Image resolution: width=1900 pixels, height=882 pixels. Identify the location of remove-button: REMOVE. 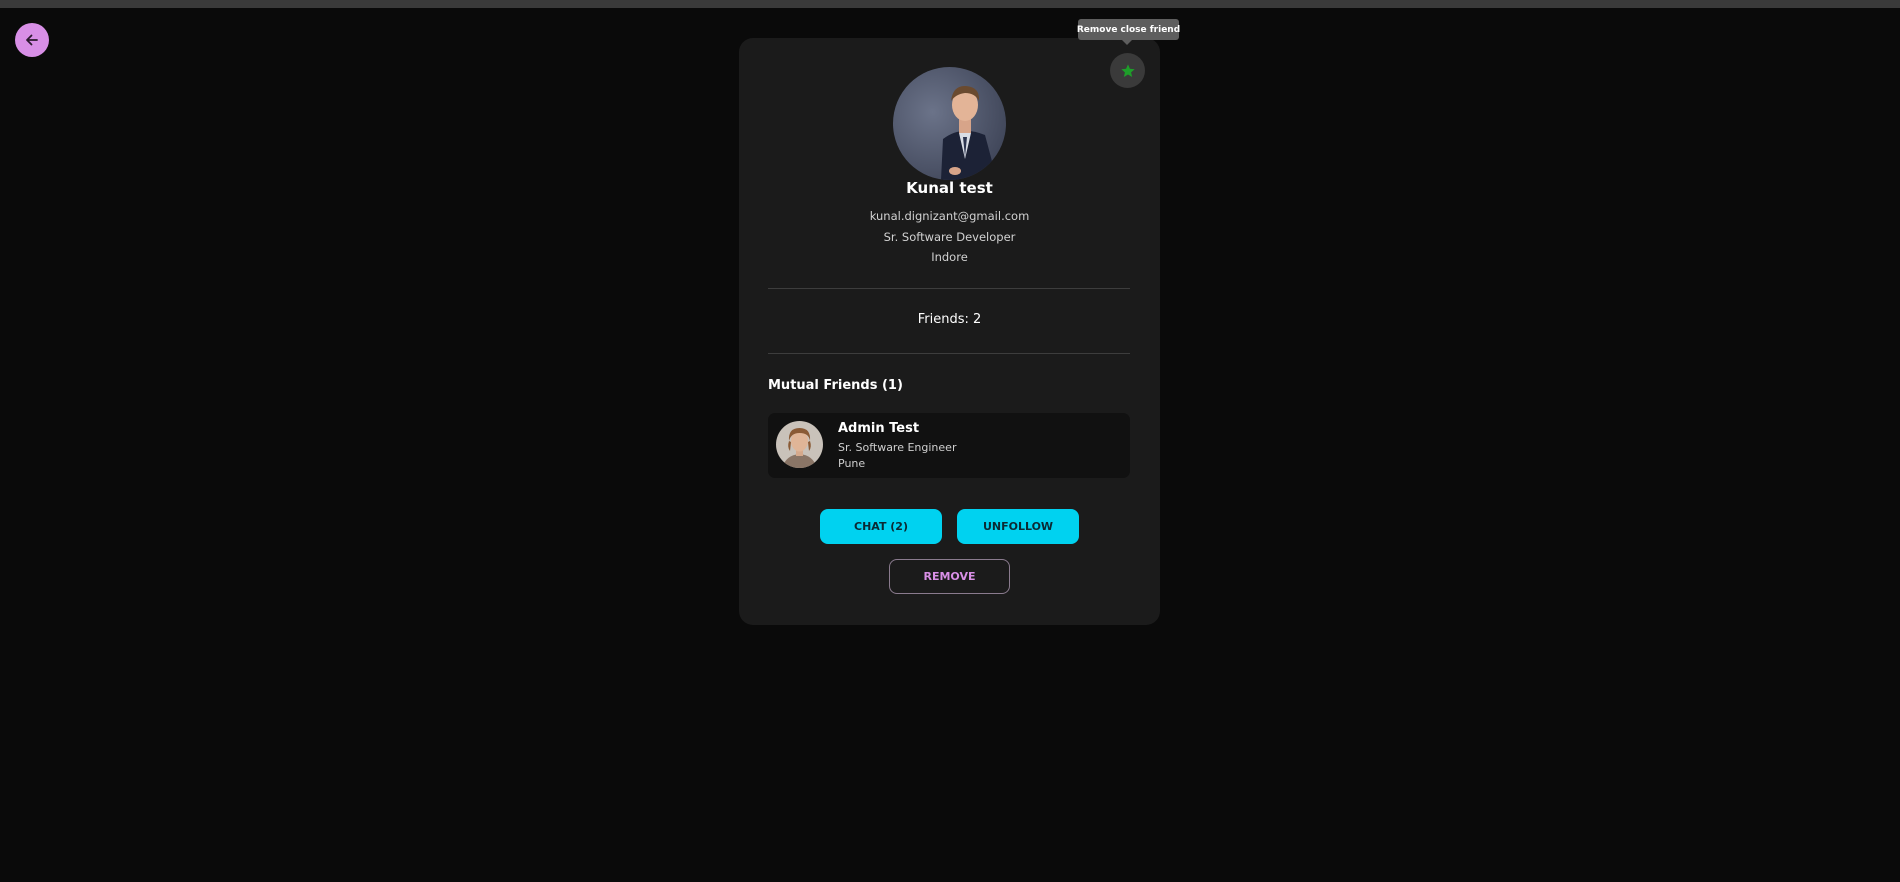
(949, 576).